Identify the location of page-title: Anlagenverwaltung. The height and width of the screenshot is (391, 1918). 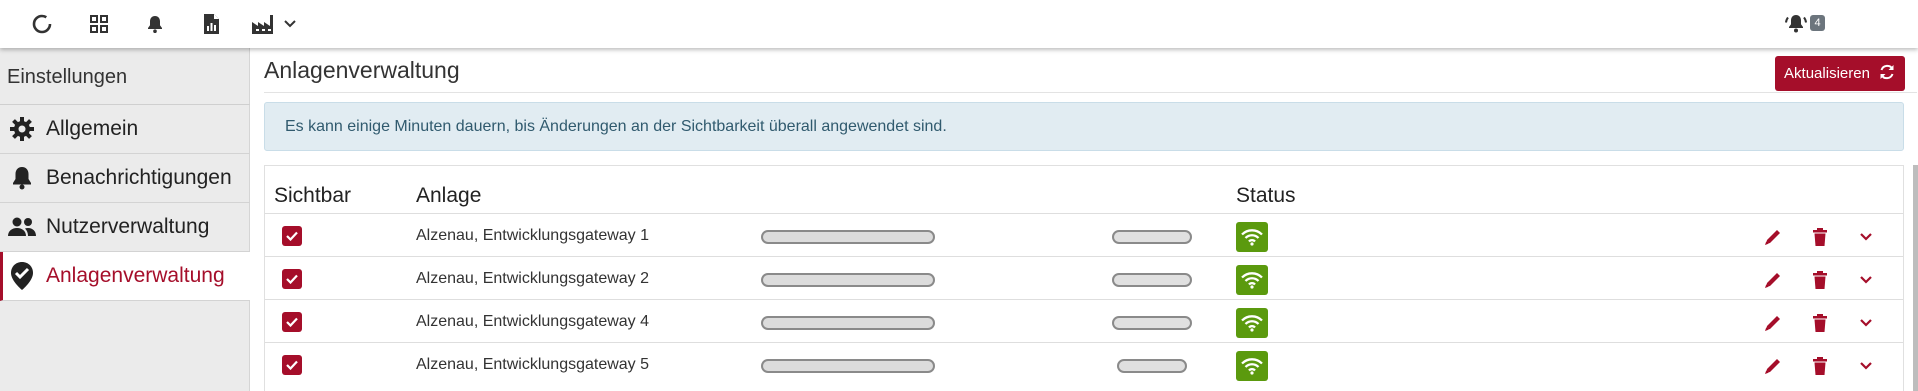
(362, 70).